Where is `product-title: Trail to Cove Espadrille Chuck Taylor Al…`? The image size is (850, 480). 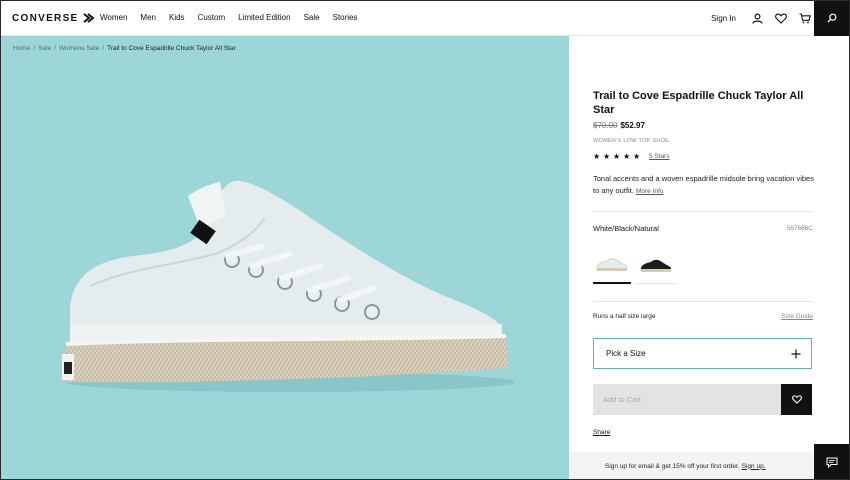
product-title: Trail to Cove Espadrille Chuck Taylor Al… is located at coordinates (698, 103).